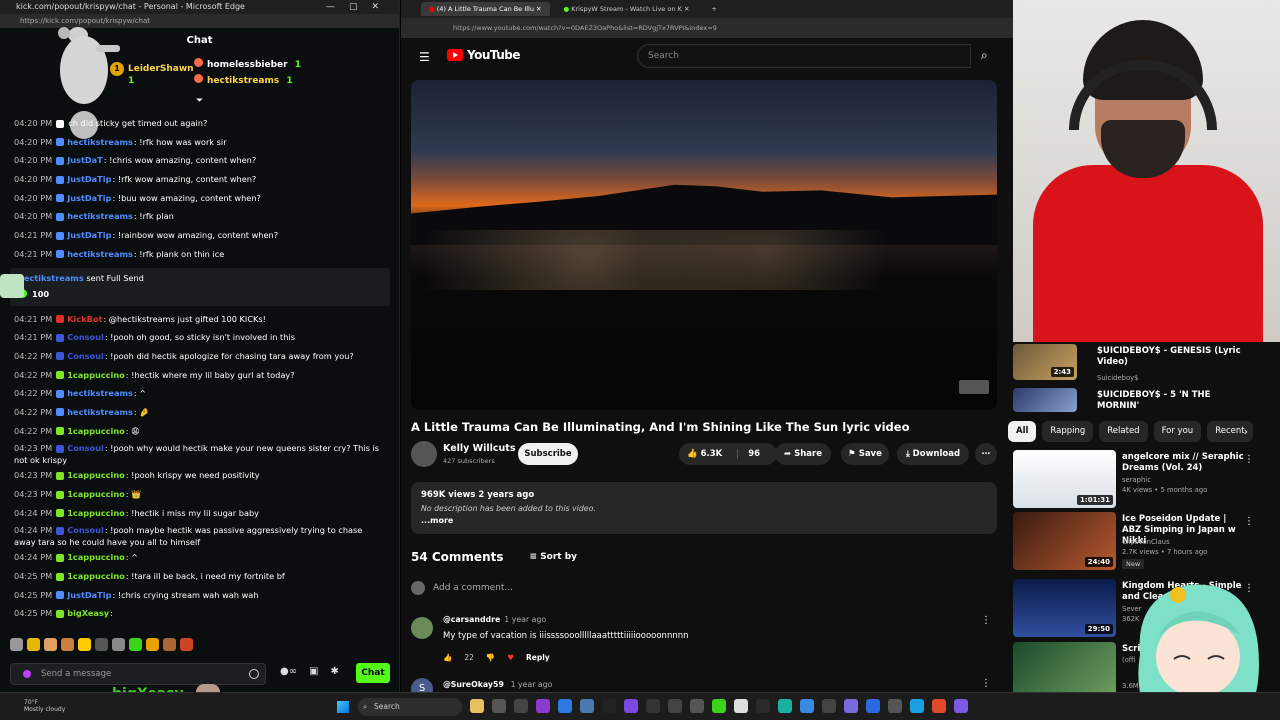 This screenshot has height=720, width=1280. I want to click on weather-widget: 70°F Mostly cloudy, so click(44, 706).